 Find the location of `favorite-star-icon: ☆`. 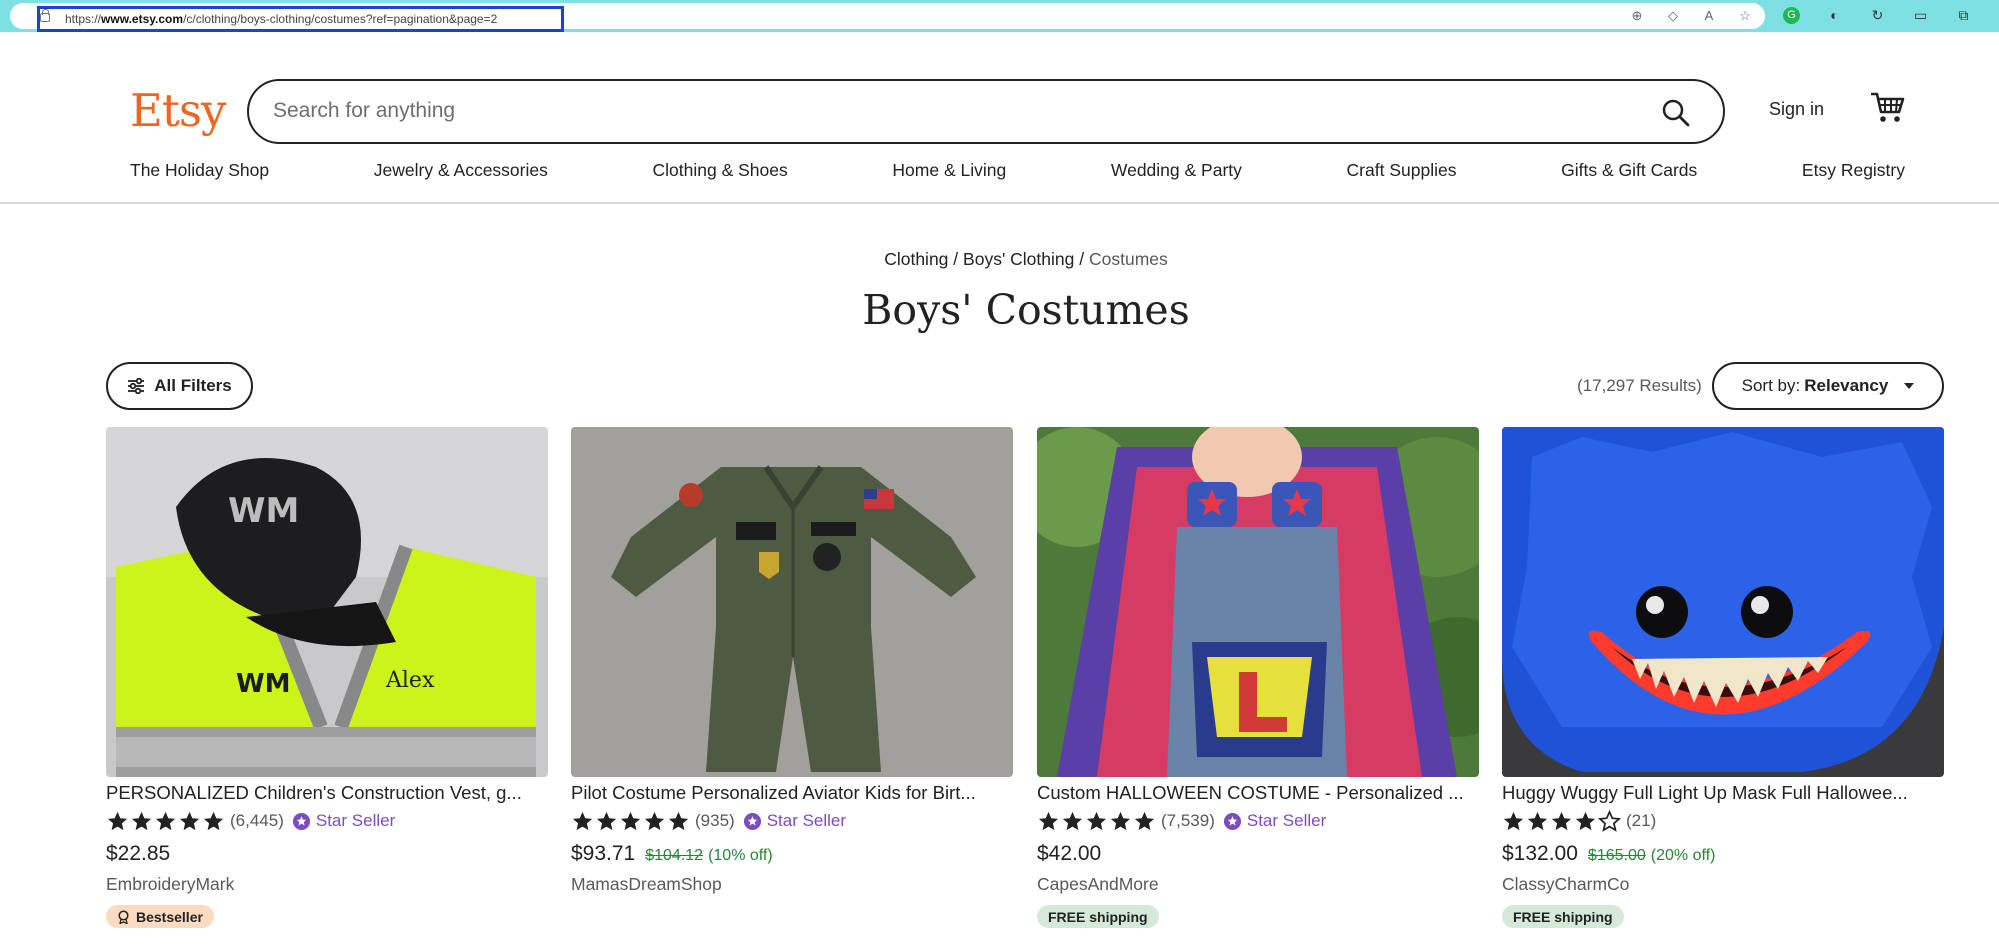

favorite-star-icon: ☆ is located at coordinates (1745, 16).